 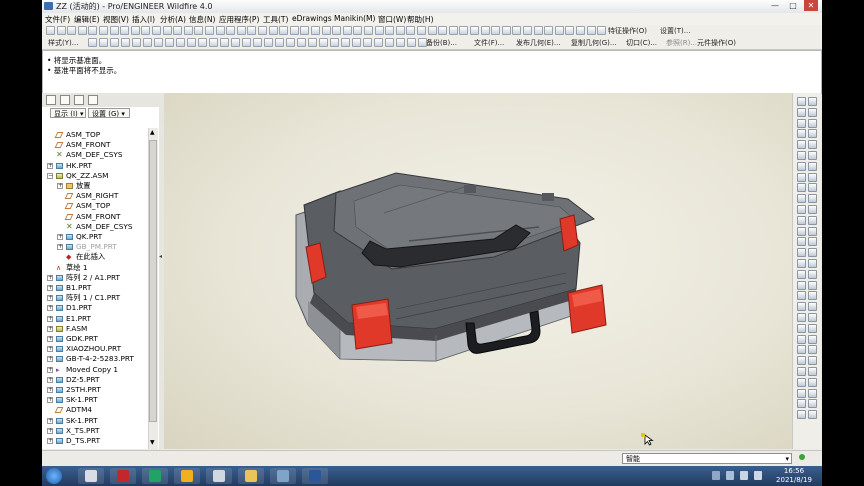 What do you see at coordinates (153, 281) in the screenshot?
I see `scroll-thumb` at bounding box center [153, 281].